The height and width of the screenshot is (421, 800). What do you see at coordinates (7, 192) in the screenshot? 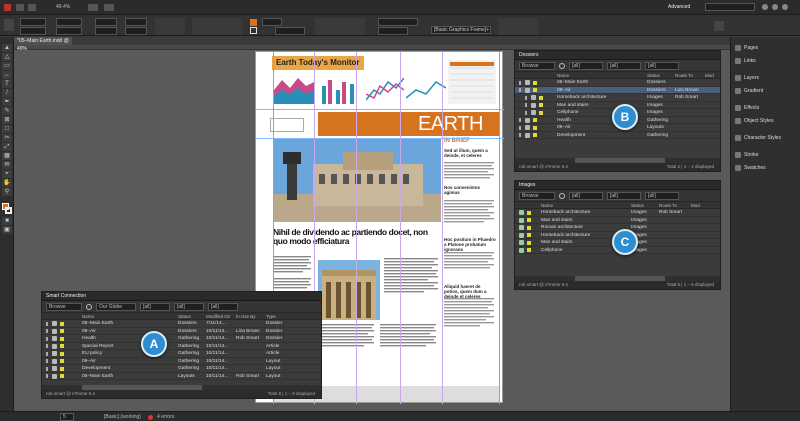
I see `zoom-tool-icon: ⚲` at bounding box center [7, 192].